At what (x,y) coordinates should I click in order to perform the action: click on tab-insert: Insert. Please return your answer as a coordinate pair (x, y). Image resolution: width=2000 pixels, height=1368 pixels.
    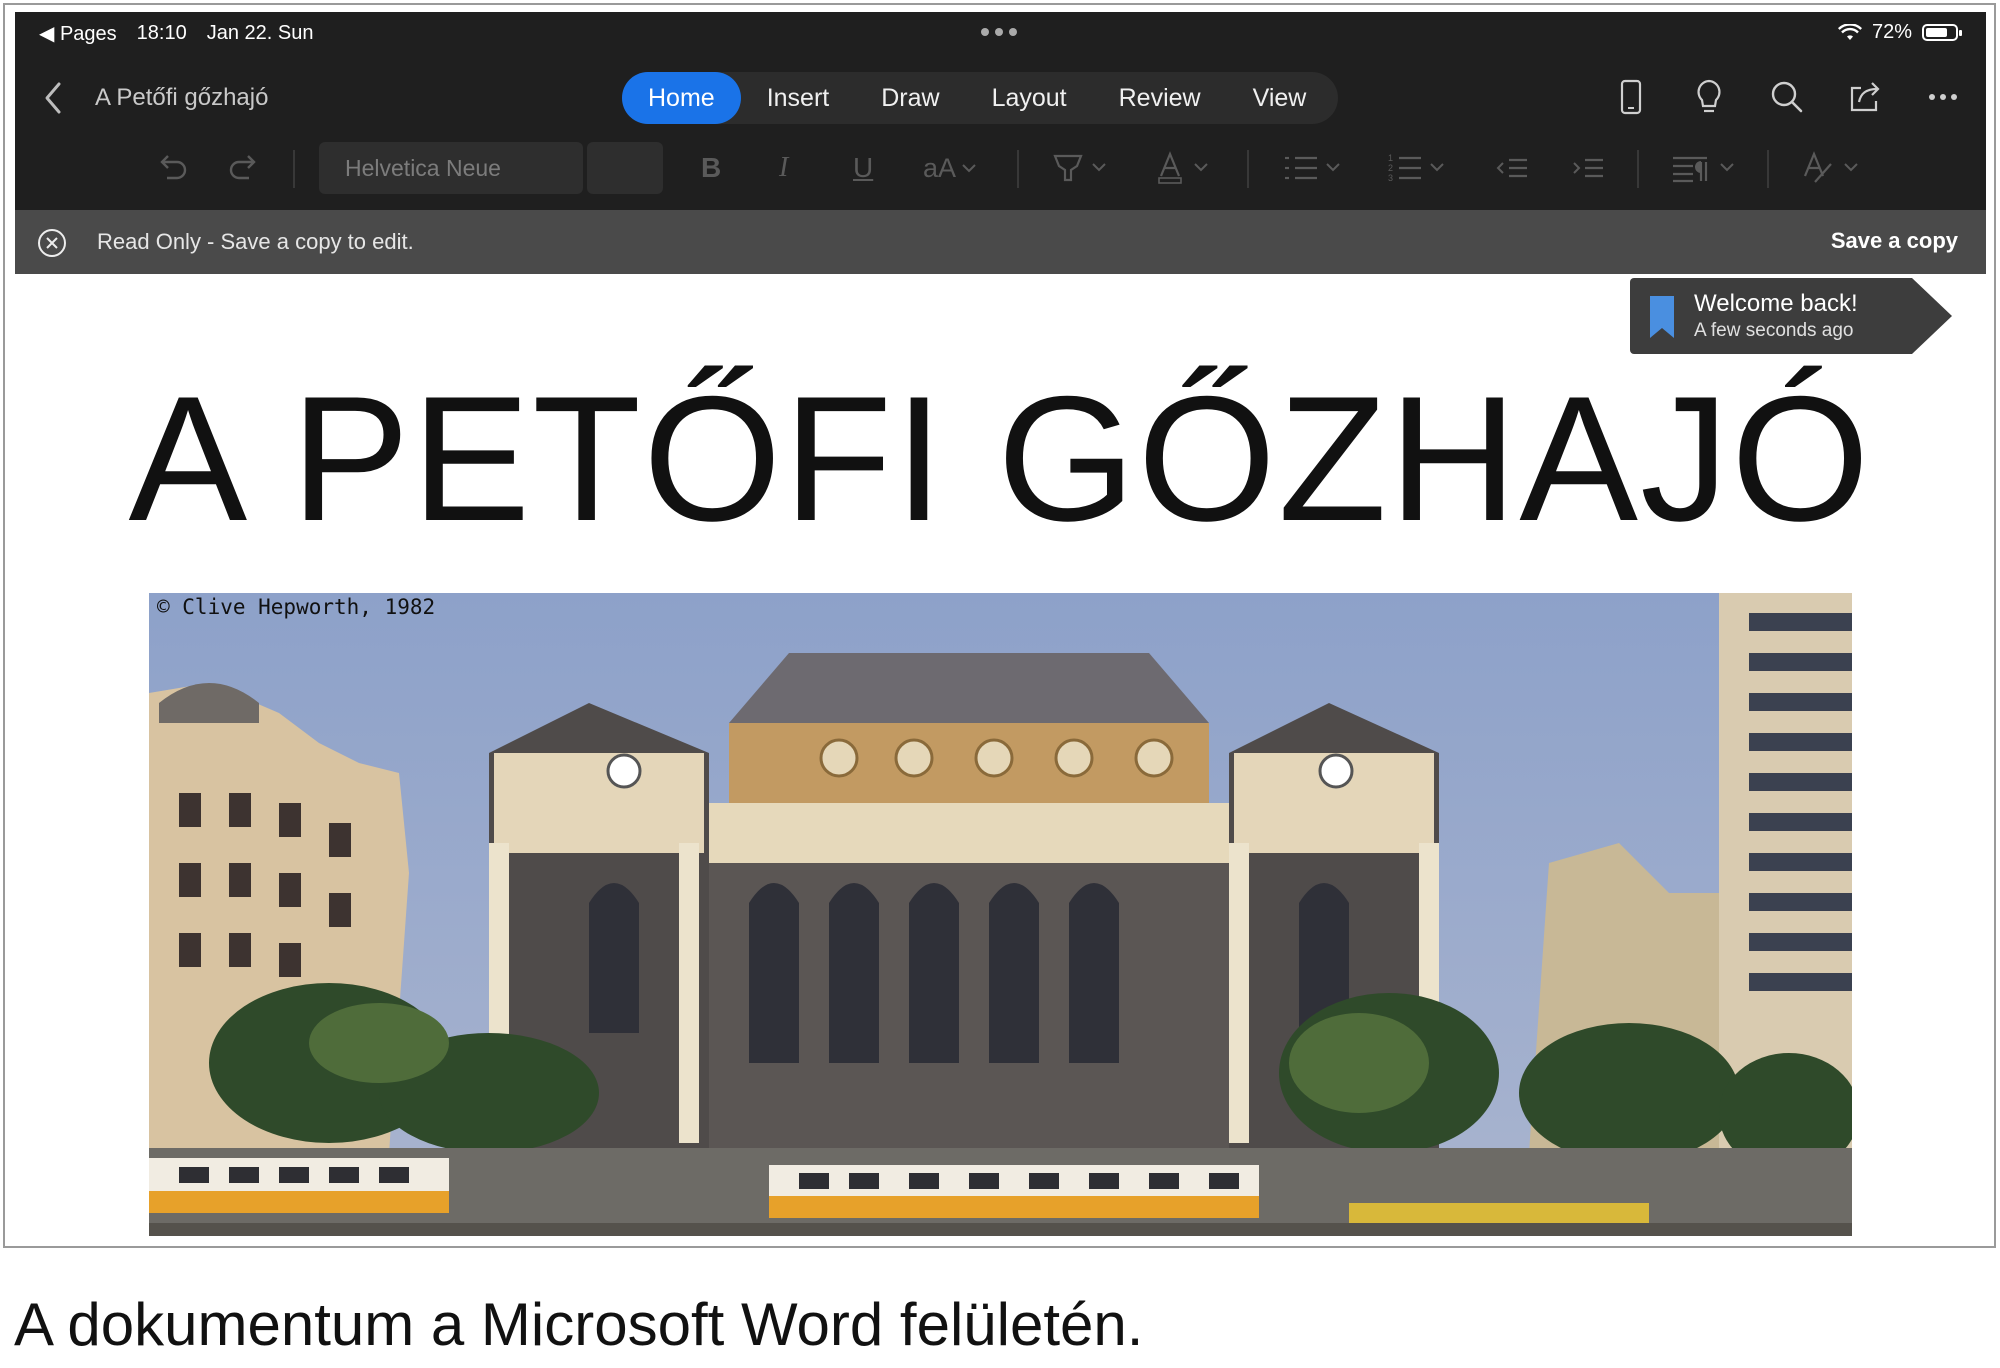
    Looking at the image, I should click on (798, 98).